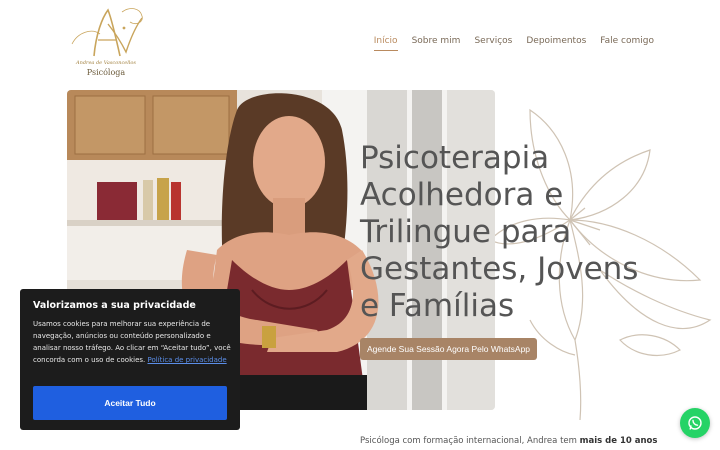 The height and width of the screenshot is (450, 720). I want to click on accept-all-button: Aceitar Tudo, so click(130, 403).